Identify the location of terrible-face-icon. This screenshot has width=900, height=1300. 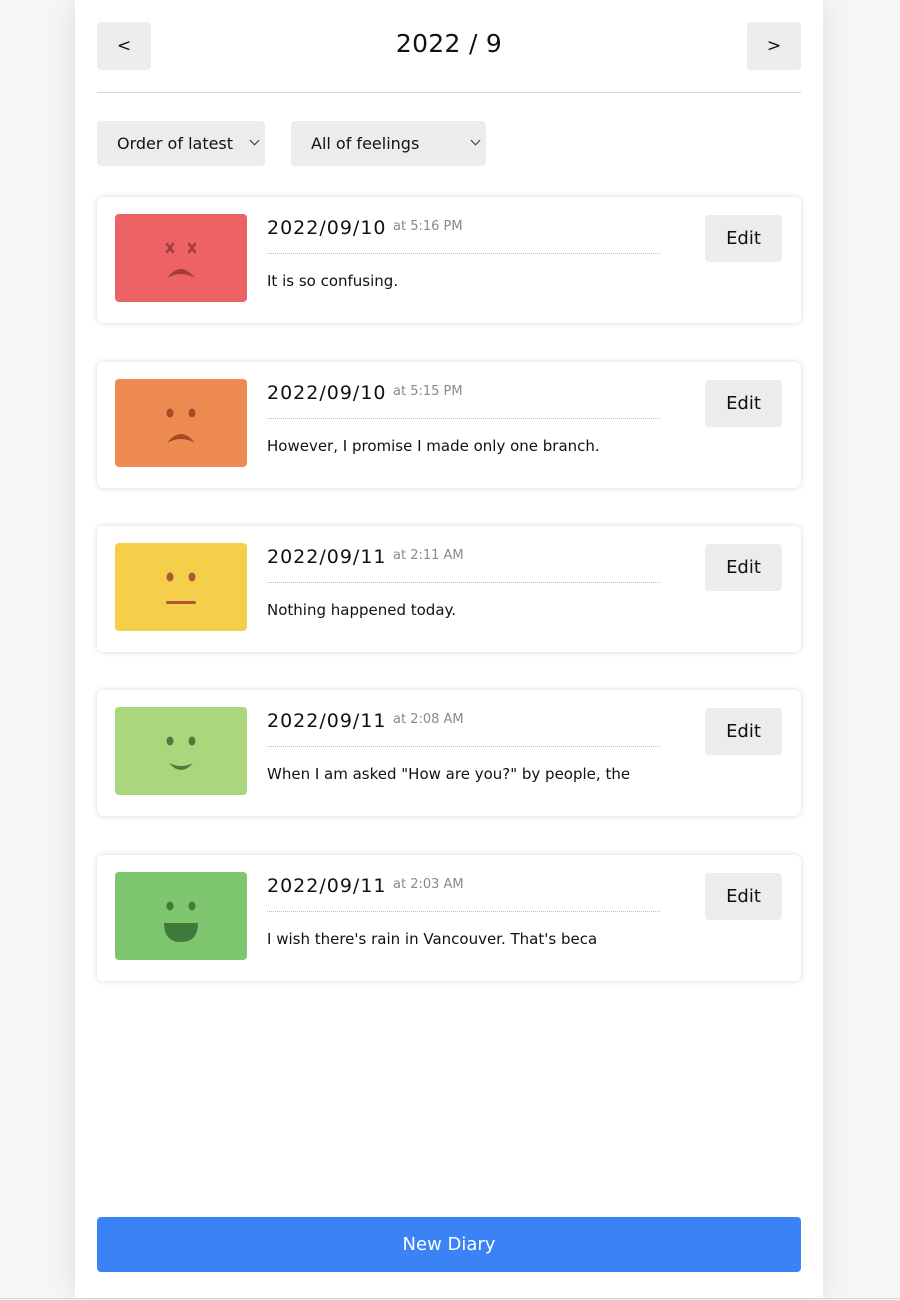
(181, 260).